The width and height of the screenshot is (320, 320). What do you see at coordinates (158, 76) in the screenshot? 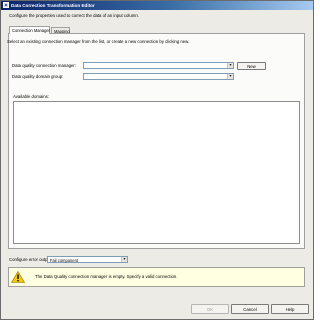
I see `dq-domain-group-dropdown: ▼` at bounding box center [158, 76].